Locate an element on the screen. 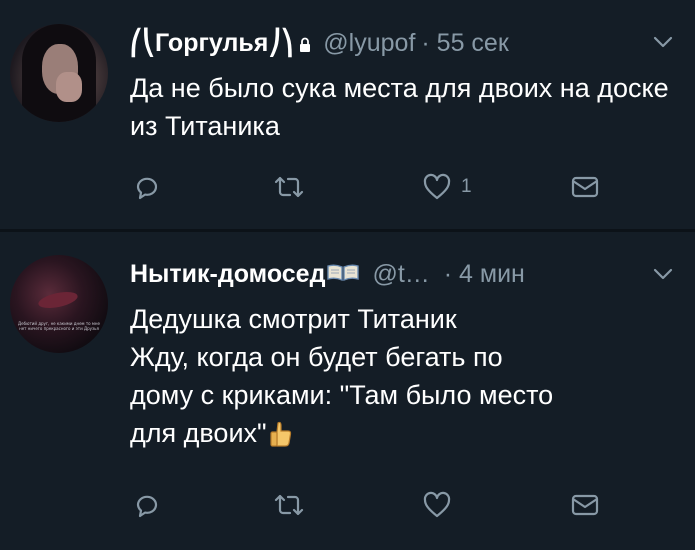  avatar is located at coordinates (59, 73).